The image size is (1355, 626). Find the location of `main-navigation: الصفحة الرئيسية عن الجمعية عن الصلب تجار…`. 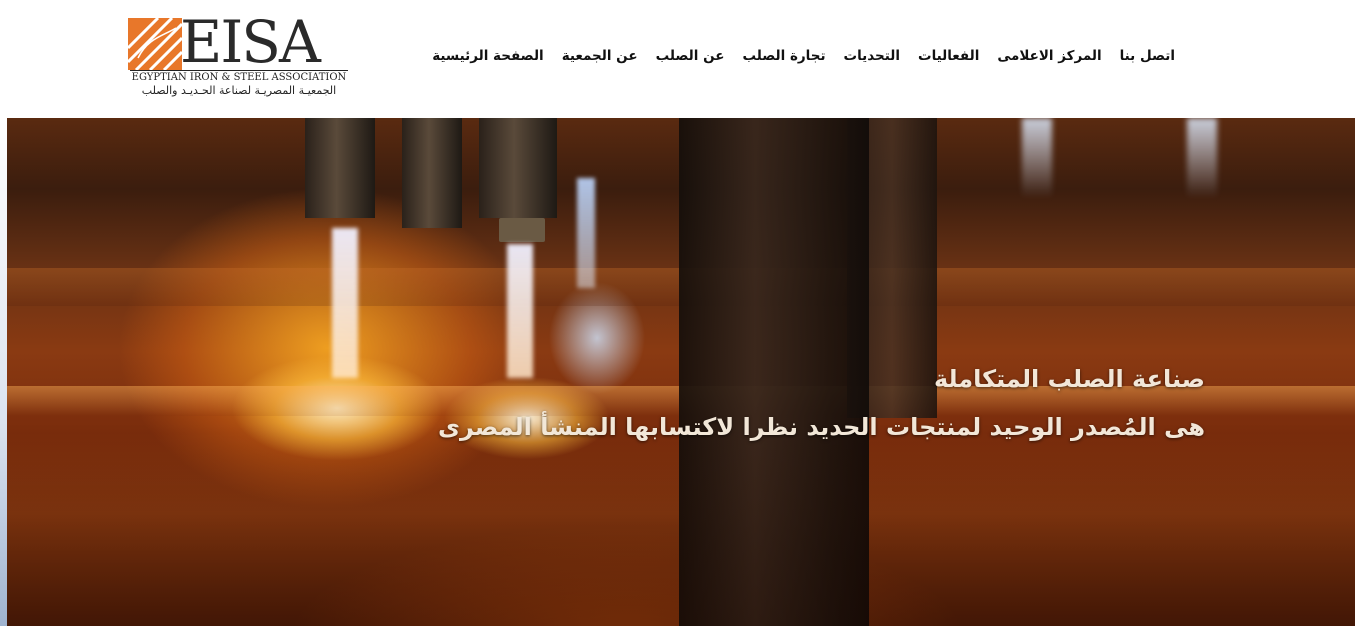

main-navigation: الصفحة الرئيسية عن الجمعية عن الصلب تجار… is located at coordinates (803, 56).